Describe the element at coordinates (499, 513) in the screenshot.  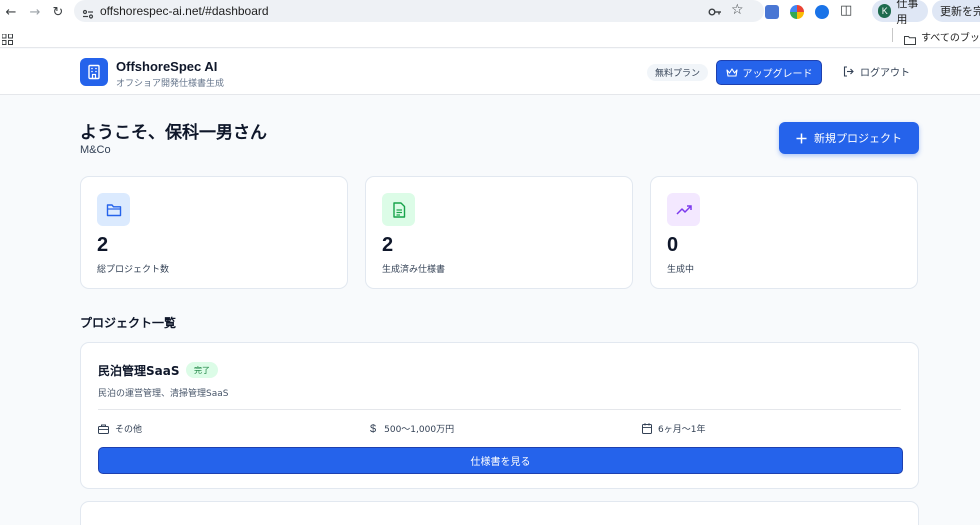
I see `project-card-partial` at that location.